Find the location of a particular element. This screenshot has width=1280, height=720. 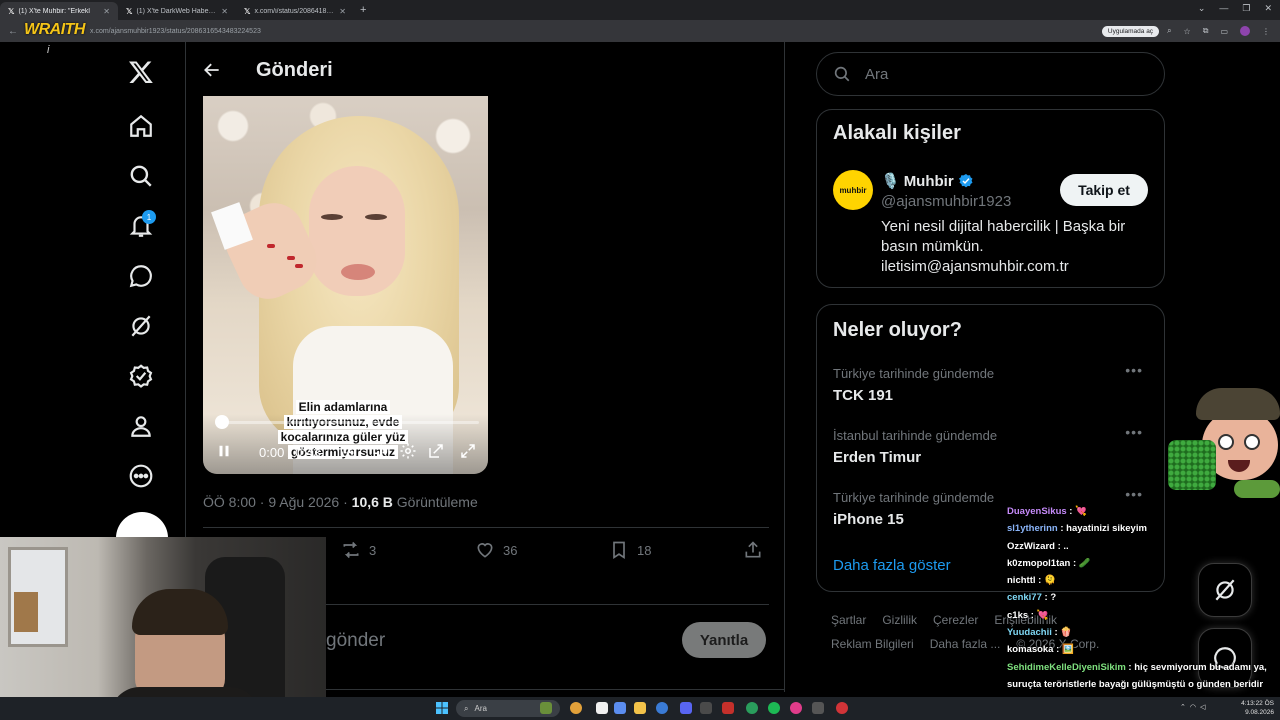

sidepanel-icon: ▭ is located at coordinates (1224, 31).